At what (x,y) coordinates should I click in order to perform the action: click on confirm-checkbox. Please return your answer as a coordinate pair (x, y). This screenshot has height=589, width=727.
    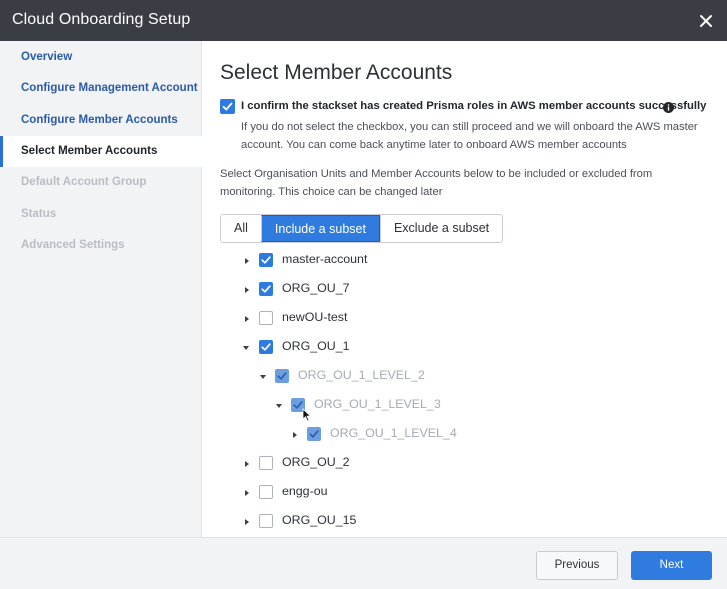
    Looking at the image, I should click on (227, 106).